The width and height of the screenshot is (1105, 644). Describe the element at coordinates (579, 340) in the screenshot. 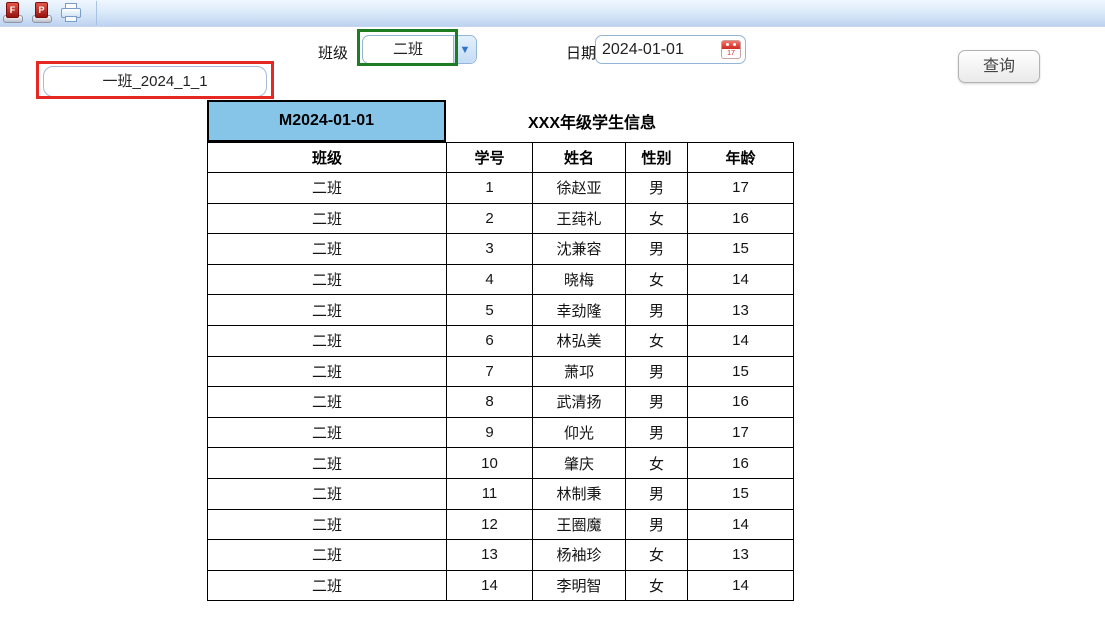

I see `table-cell: 林弘美` at that location.